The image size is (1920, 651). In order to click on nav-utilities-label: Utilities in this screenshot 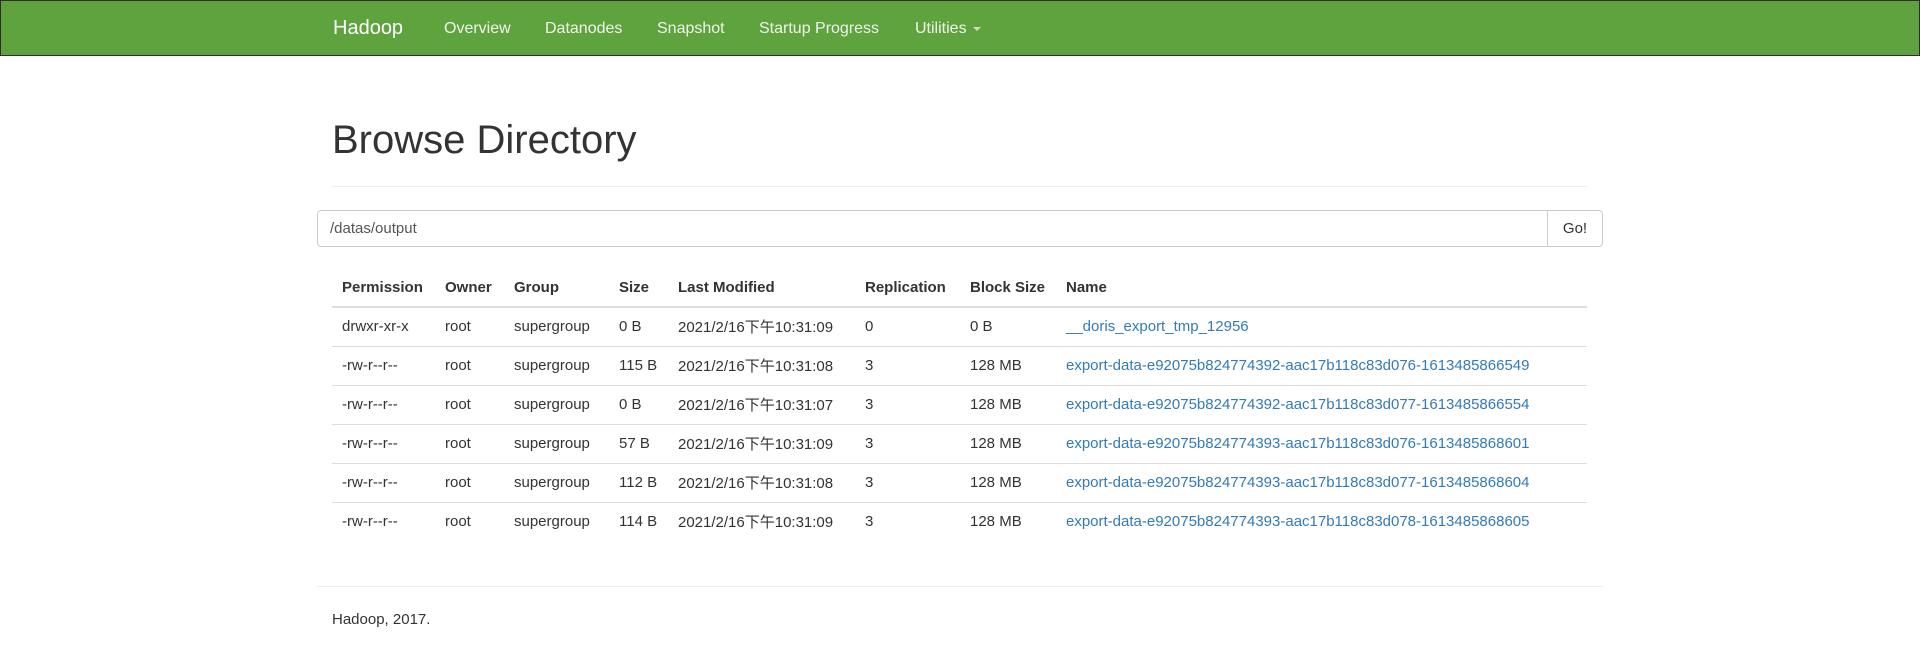, I will do `click(941, 28)`.